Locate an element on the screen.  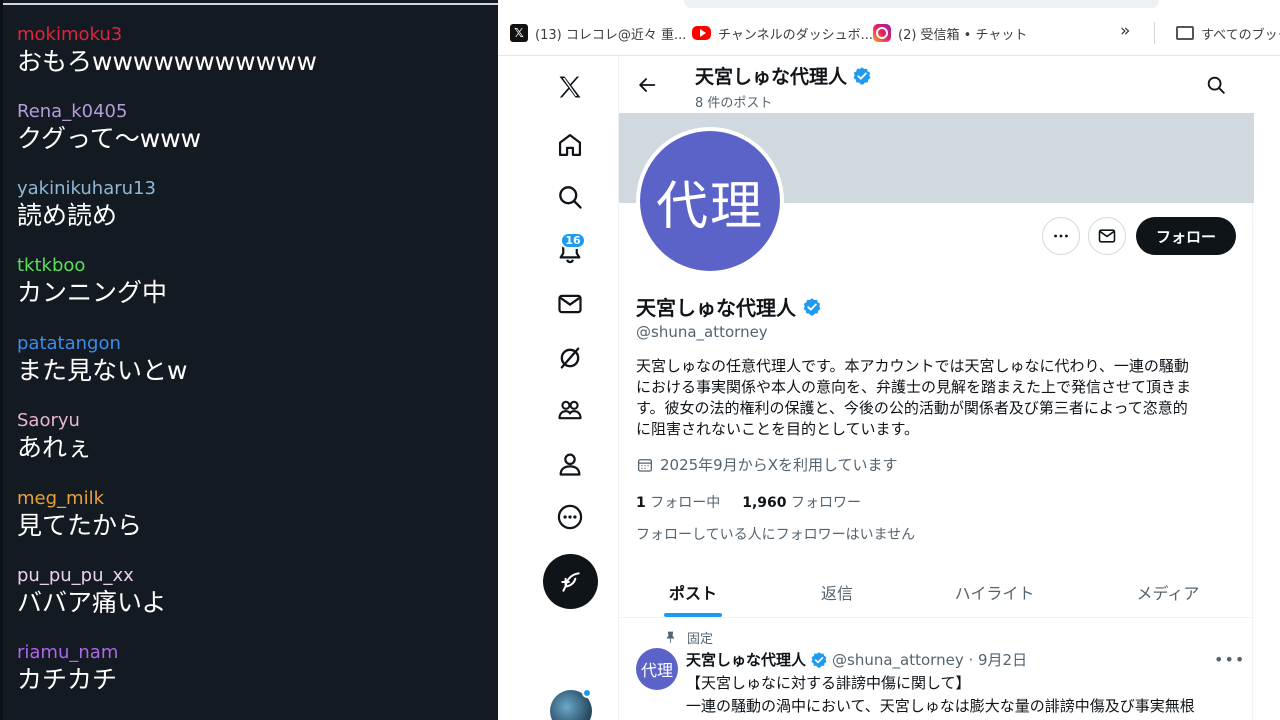
joined-text: 2025年9月からXを利用しています is located at coordinates (779, 465).